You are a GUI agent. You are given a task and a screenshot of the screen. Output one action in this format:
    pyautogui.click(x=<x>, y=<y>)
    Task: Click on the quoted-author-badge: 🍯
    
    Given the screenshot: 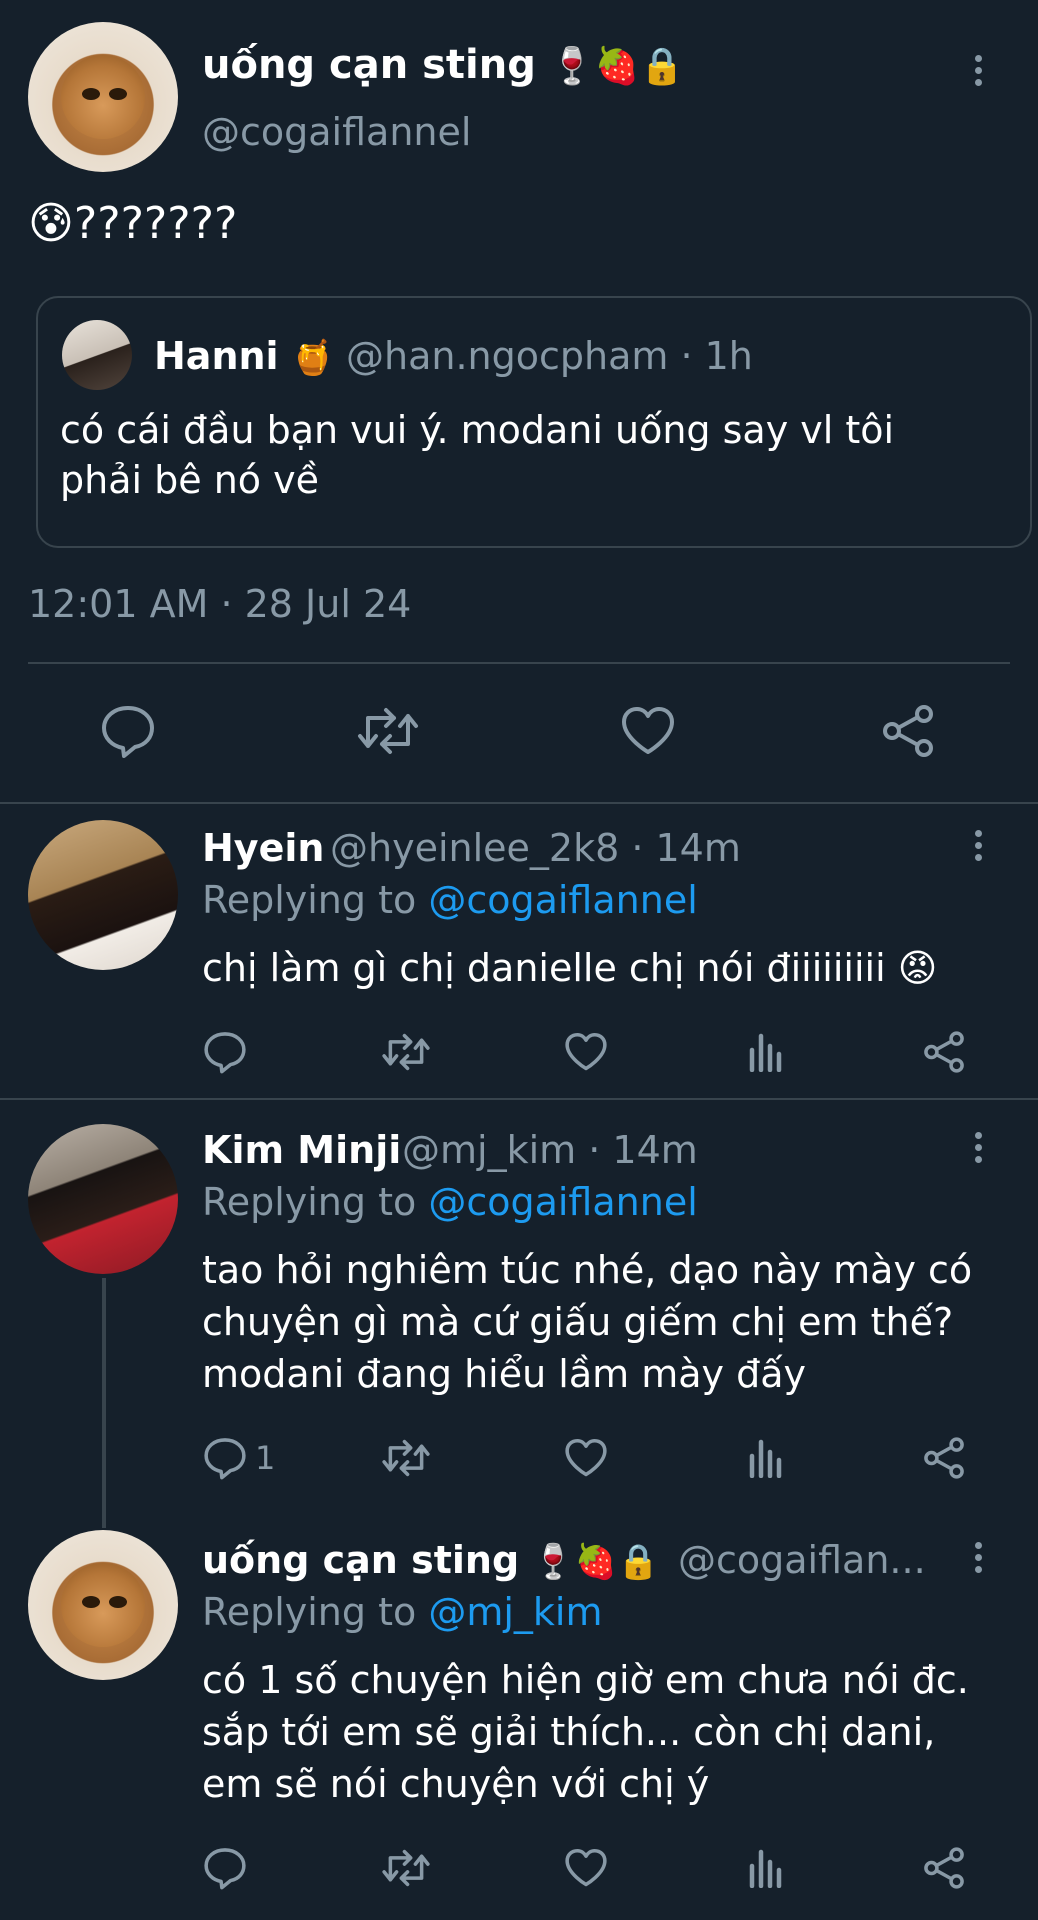 What is the action you would take?
    pyautogui.click(x=313, y=358)
    